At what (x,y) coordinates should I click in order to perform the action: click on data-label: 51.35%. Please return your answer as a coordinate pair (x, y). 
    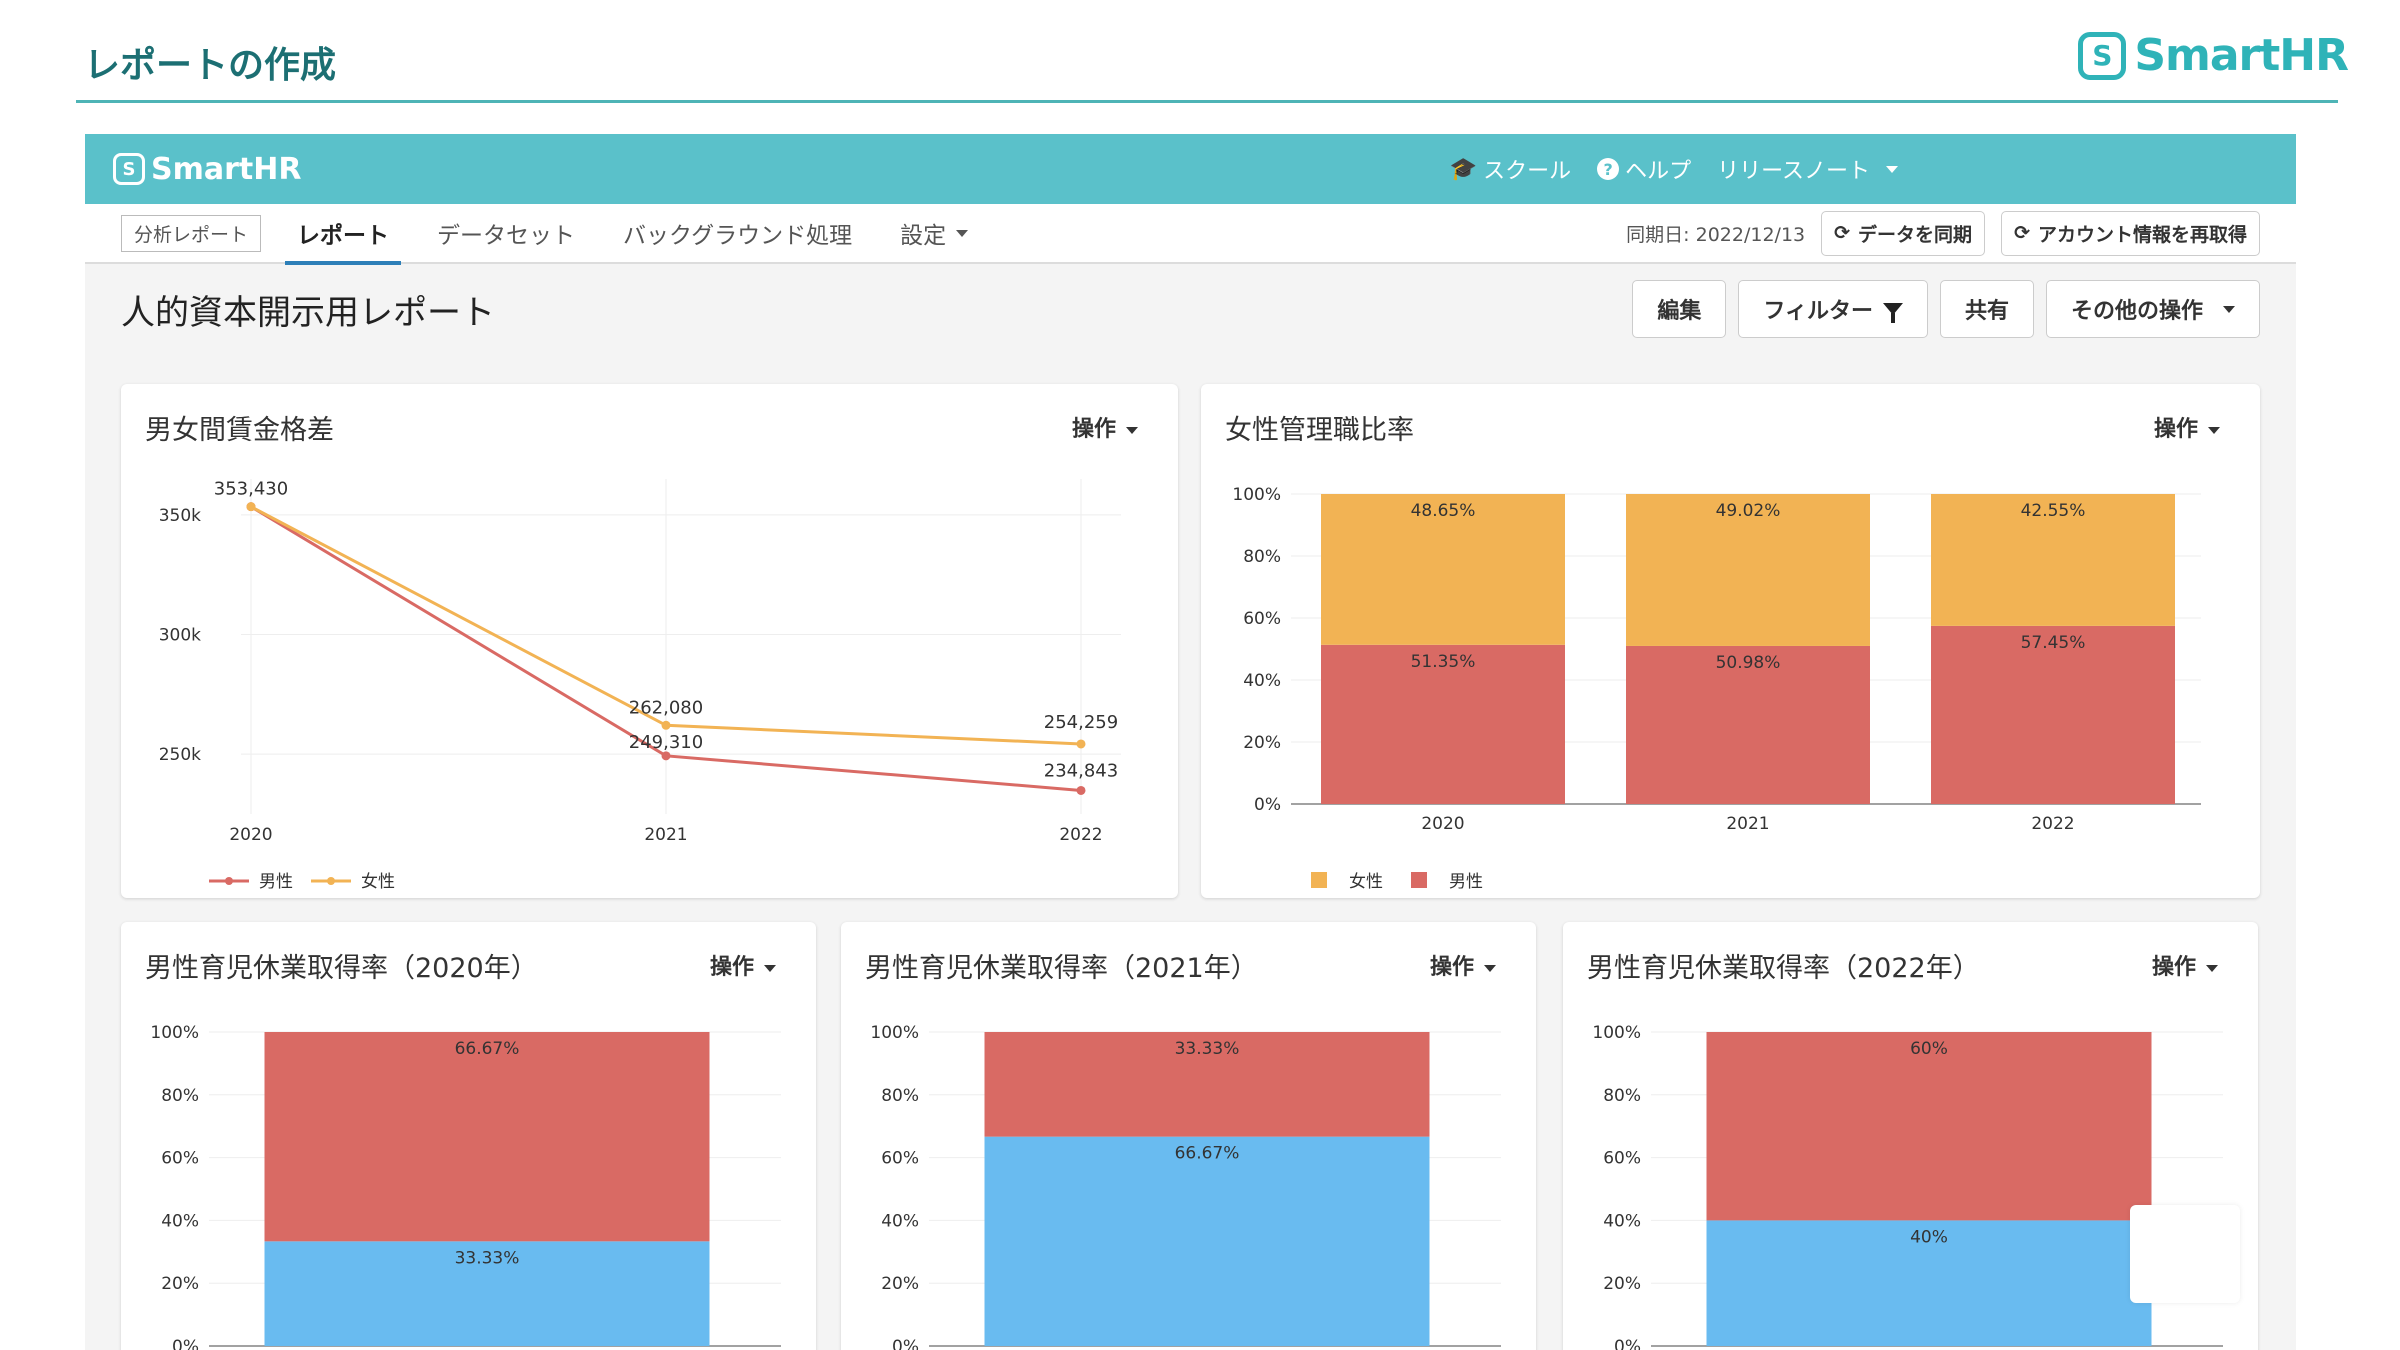
    Looking at the image, I should click on (1443, 662).